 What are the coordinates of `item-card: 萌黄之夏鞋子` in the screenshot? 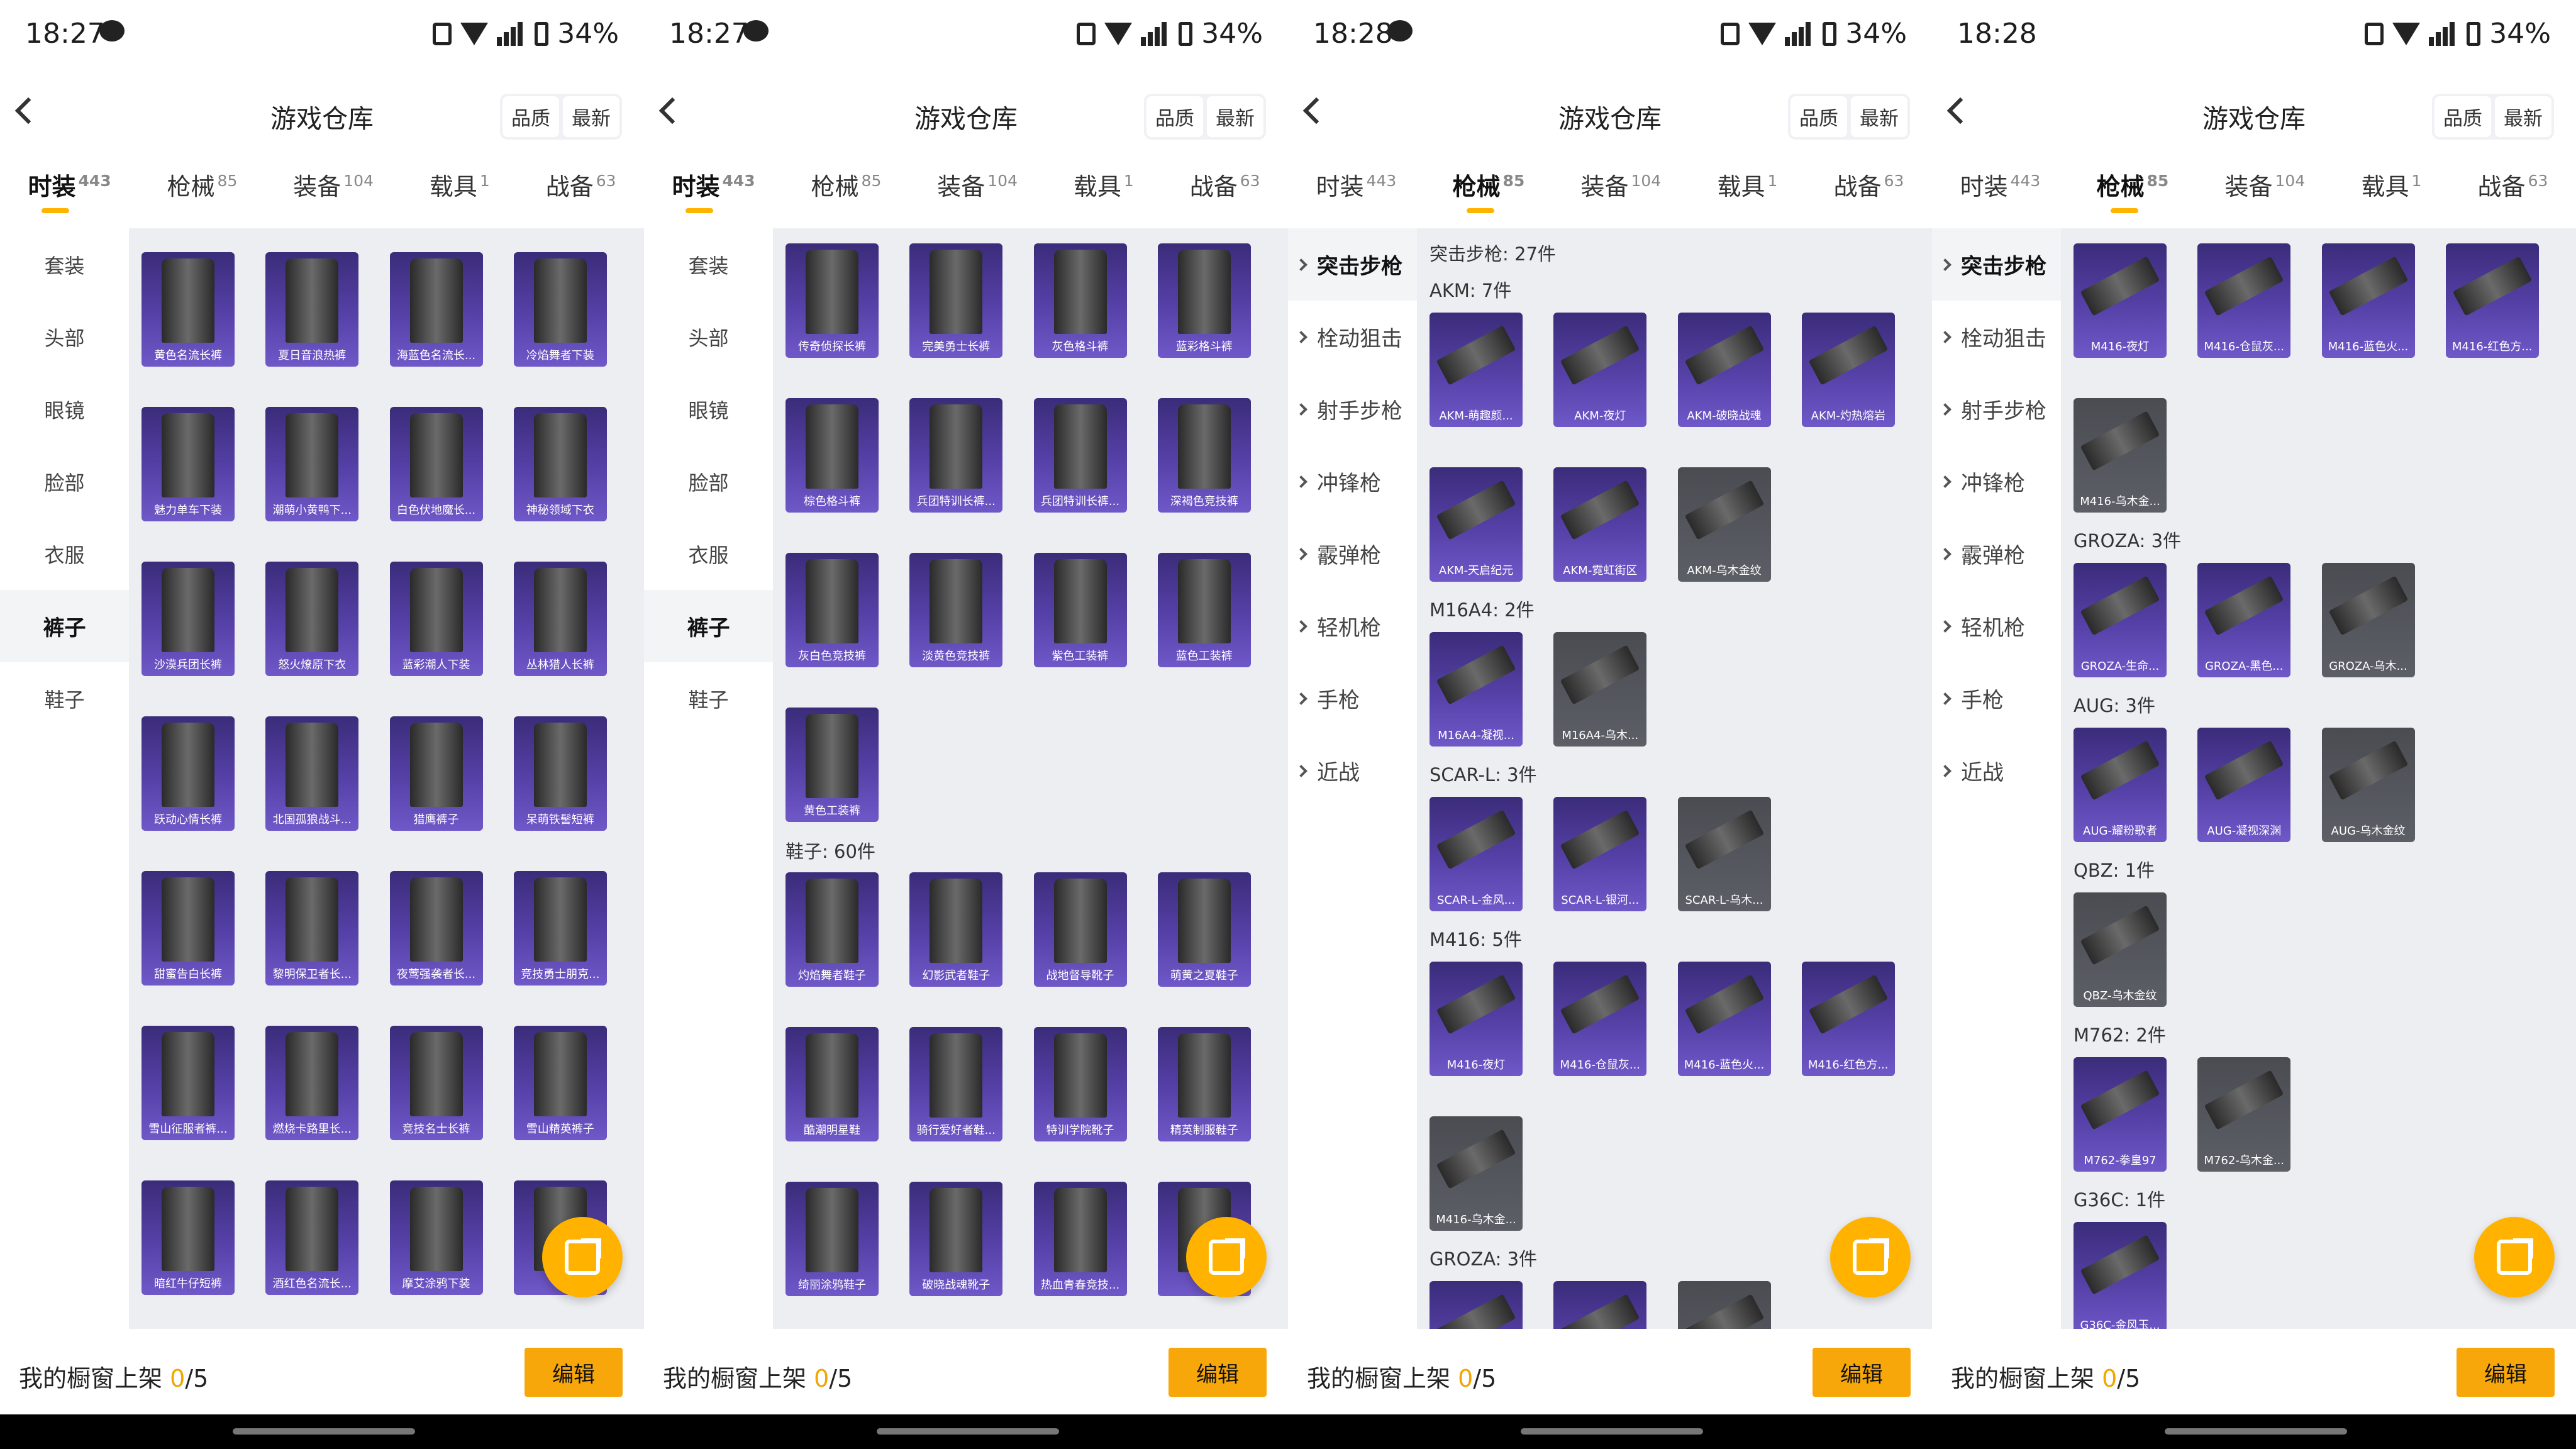 It's located at (1204, 929).